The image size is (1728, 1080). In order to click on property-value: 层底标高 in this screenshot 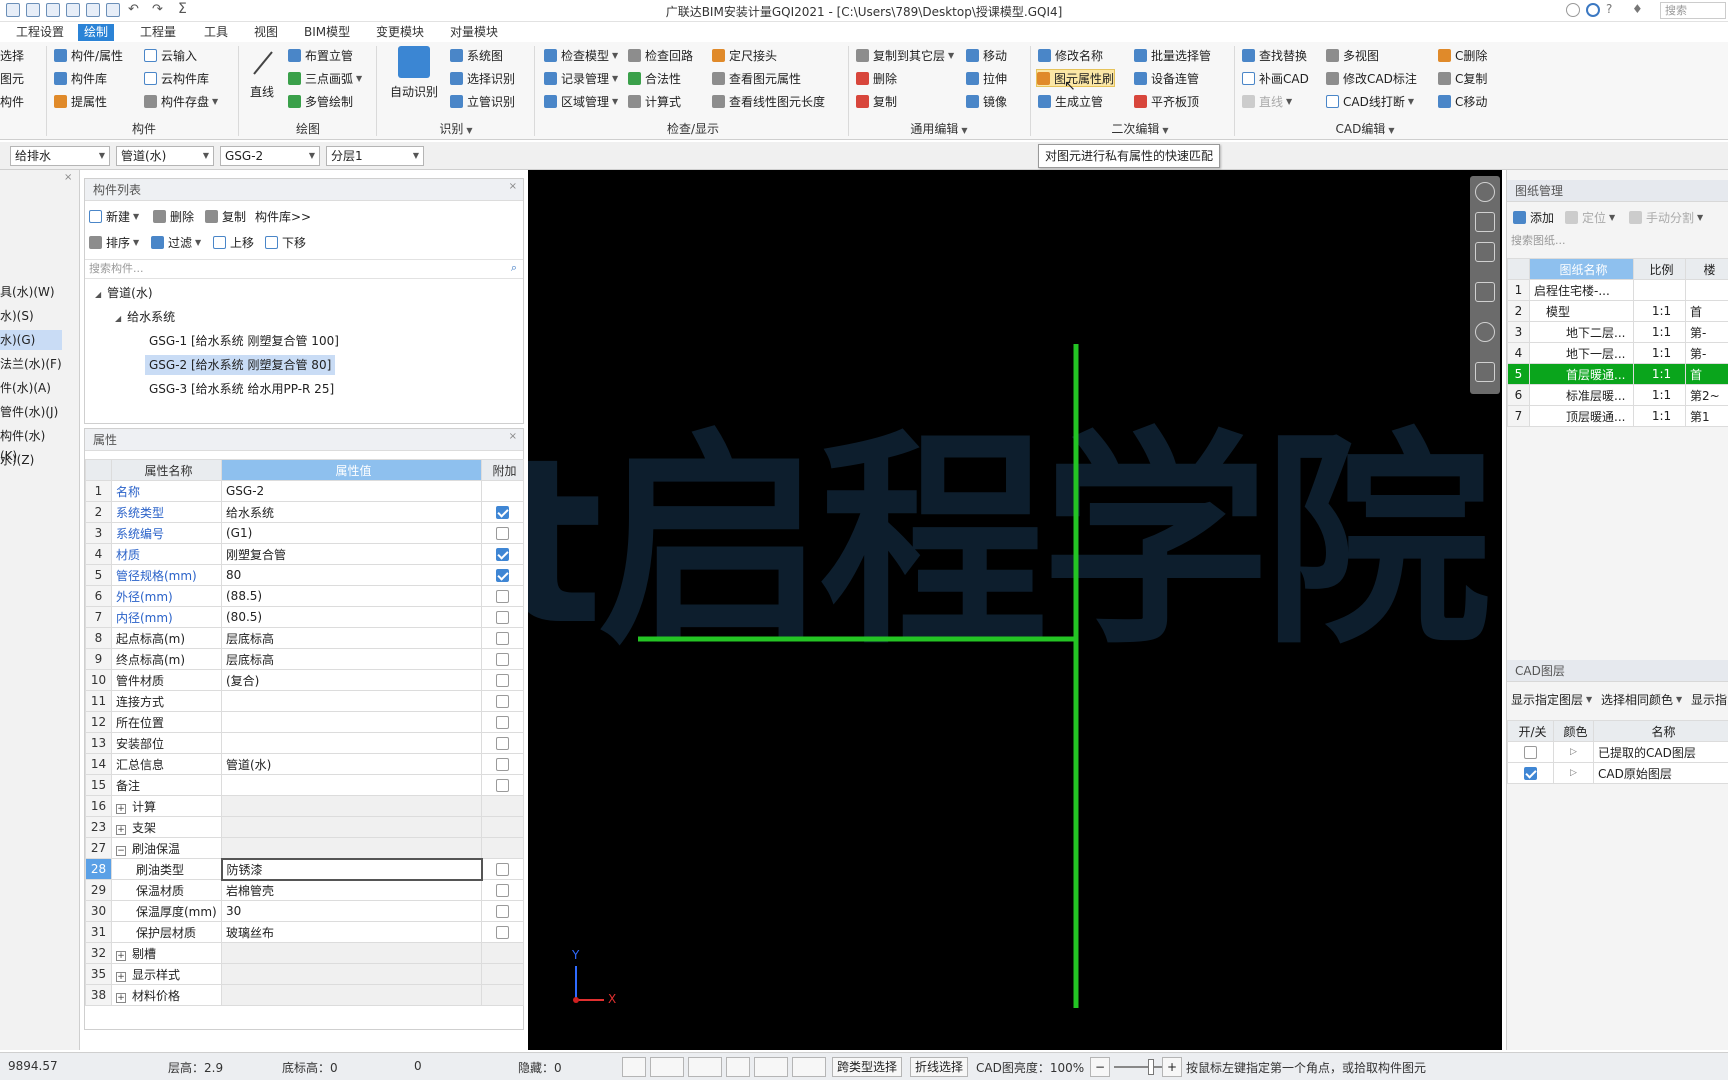, I will do `click(351, 638)`.